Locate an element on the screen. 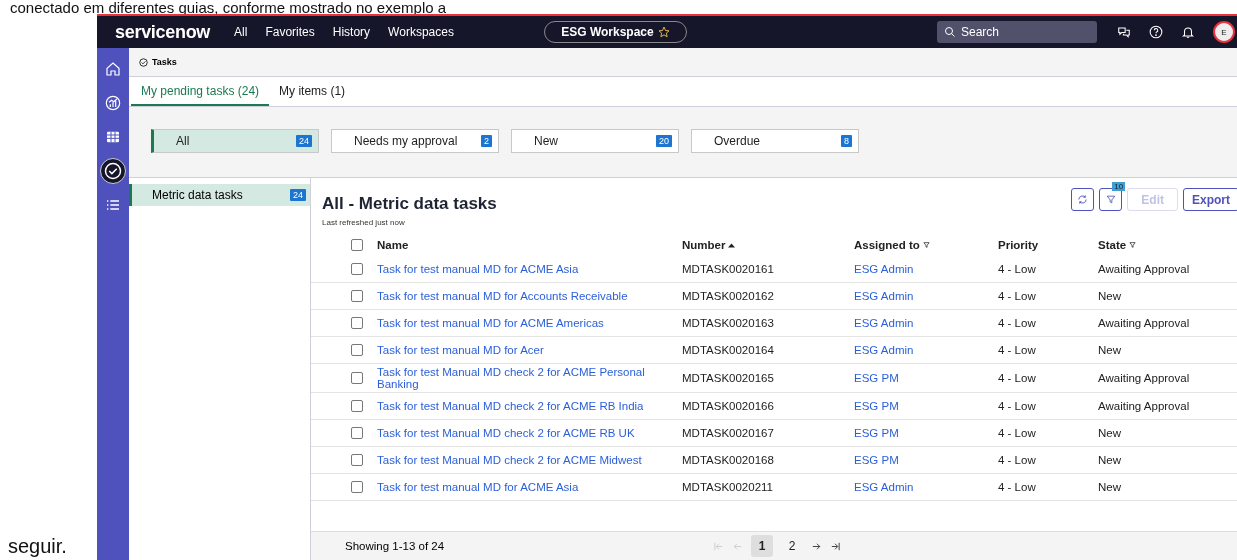 The height and width of the screenshot is (560, 1237). nav-link: History is located at coordinates (351, 32).